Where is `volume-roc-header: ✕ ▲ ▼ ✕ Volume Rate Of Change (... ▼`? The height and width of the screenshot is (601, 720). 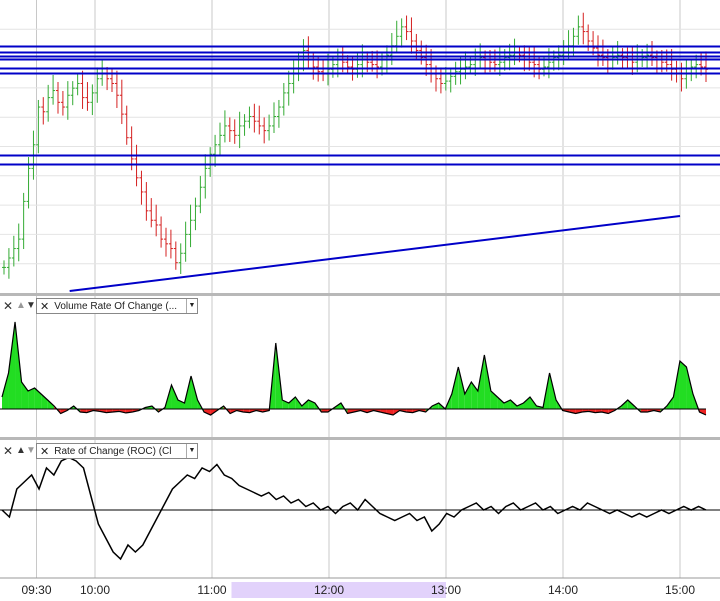
volume-roc-header: ✕ ▲ ▼ ✕ Volume Rate Of Change (... ▼ is located at coordinates (100, 306).